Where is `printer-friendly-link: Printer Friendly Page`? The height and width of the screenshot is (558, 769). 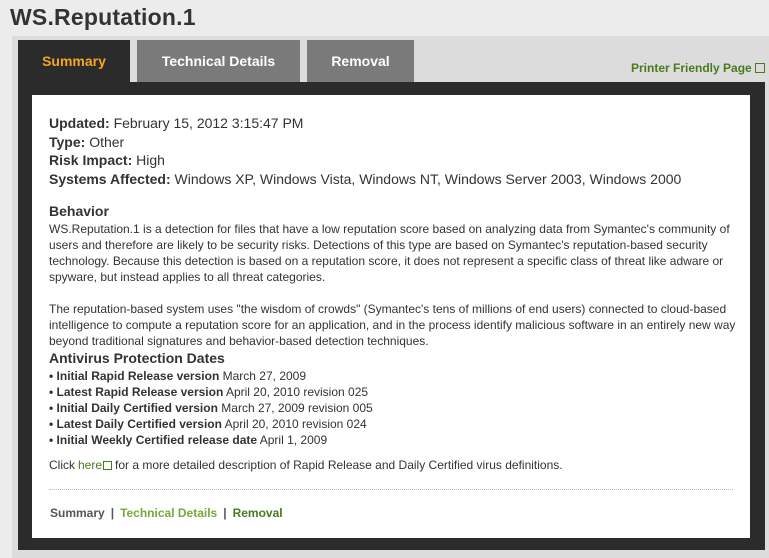 printer-friendly-link: Printer Friendly Page is located at coordinates (698, 68).